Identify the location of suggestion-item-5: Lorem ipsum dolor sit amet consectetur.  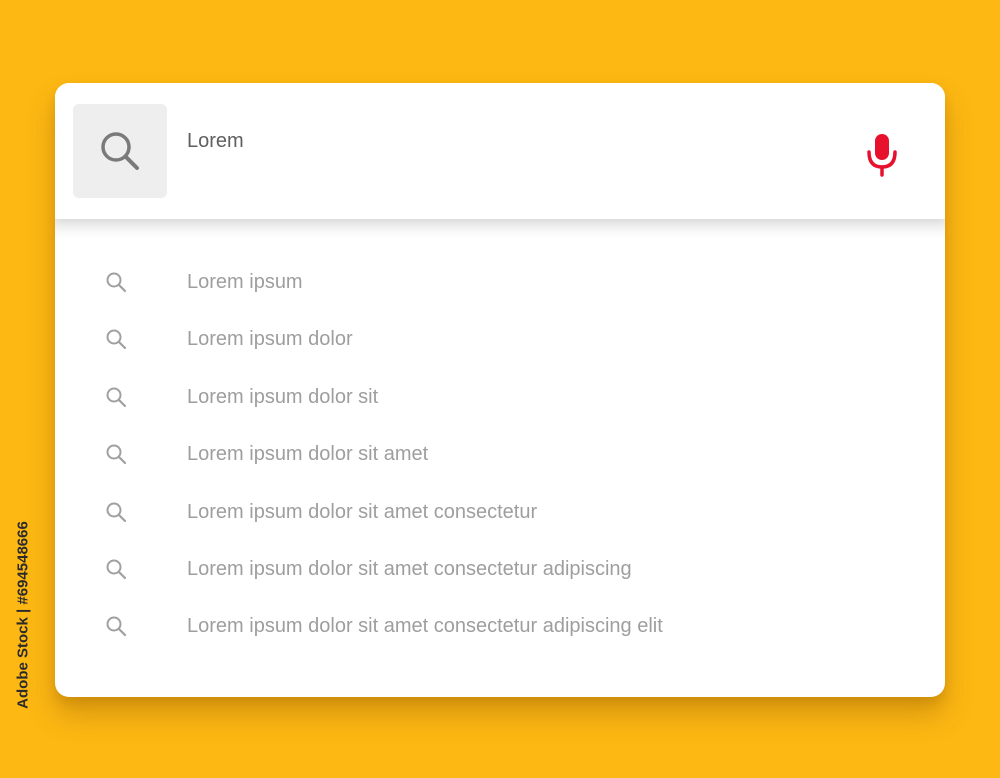
(500, 512).